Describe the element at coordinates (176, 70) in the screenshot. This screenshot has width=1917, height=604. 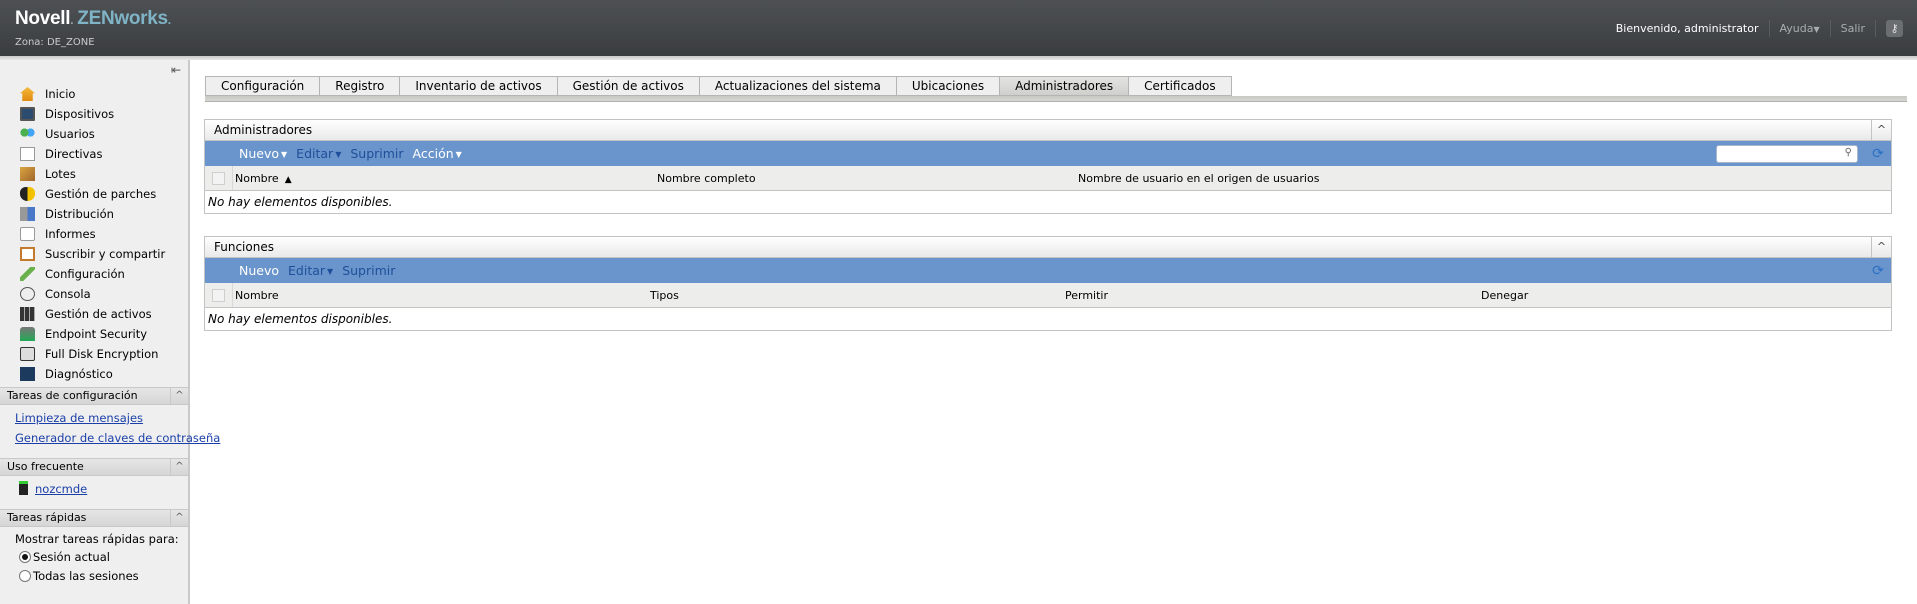
I see `collapse-left-icon: ⇤` at that location.